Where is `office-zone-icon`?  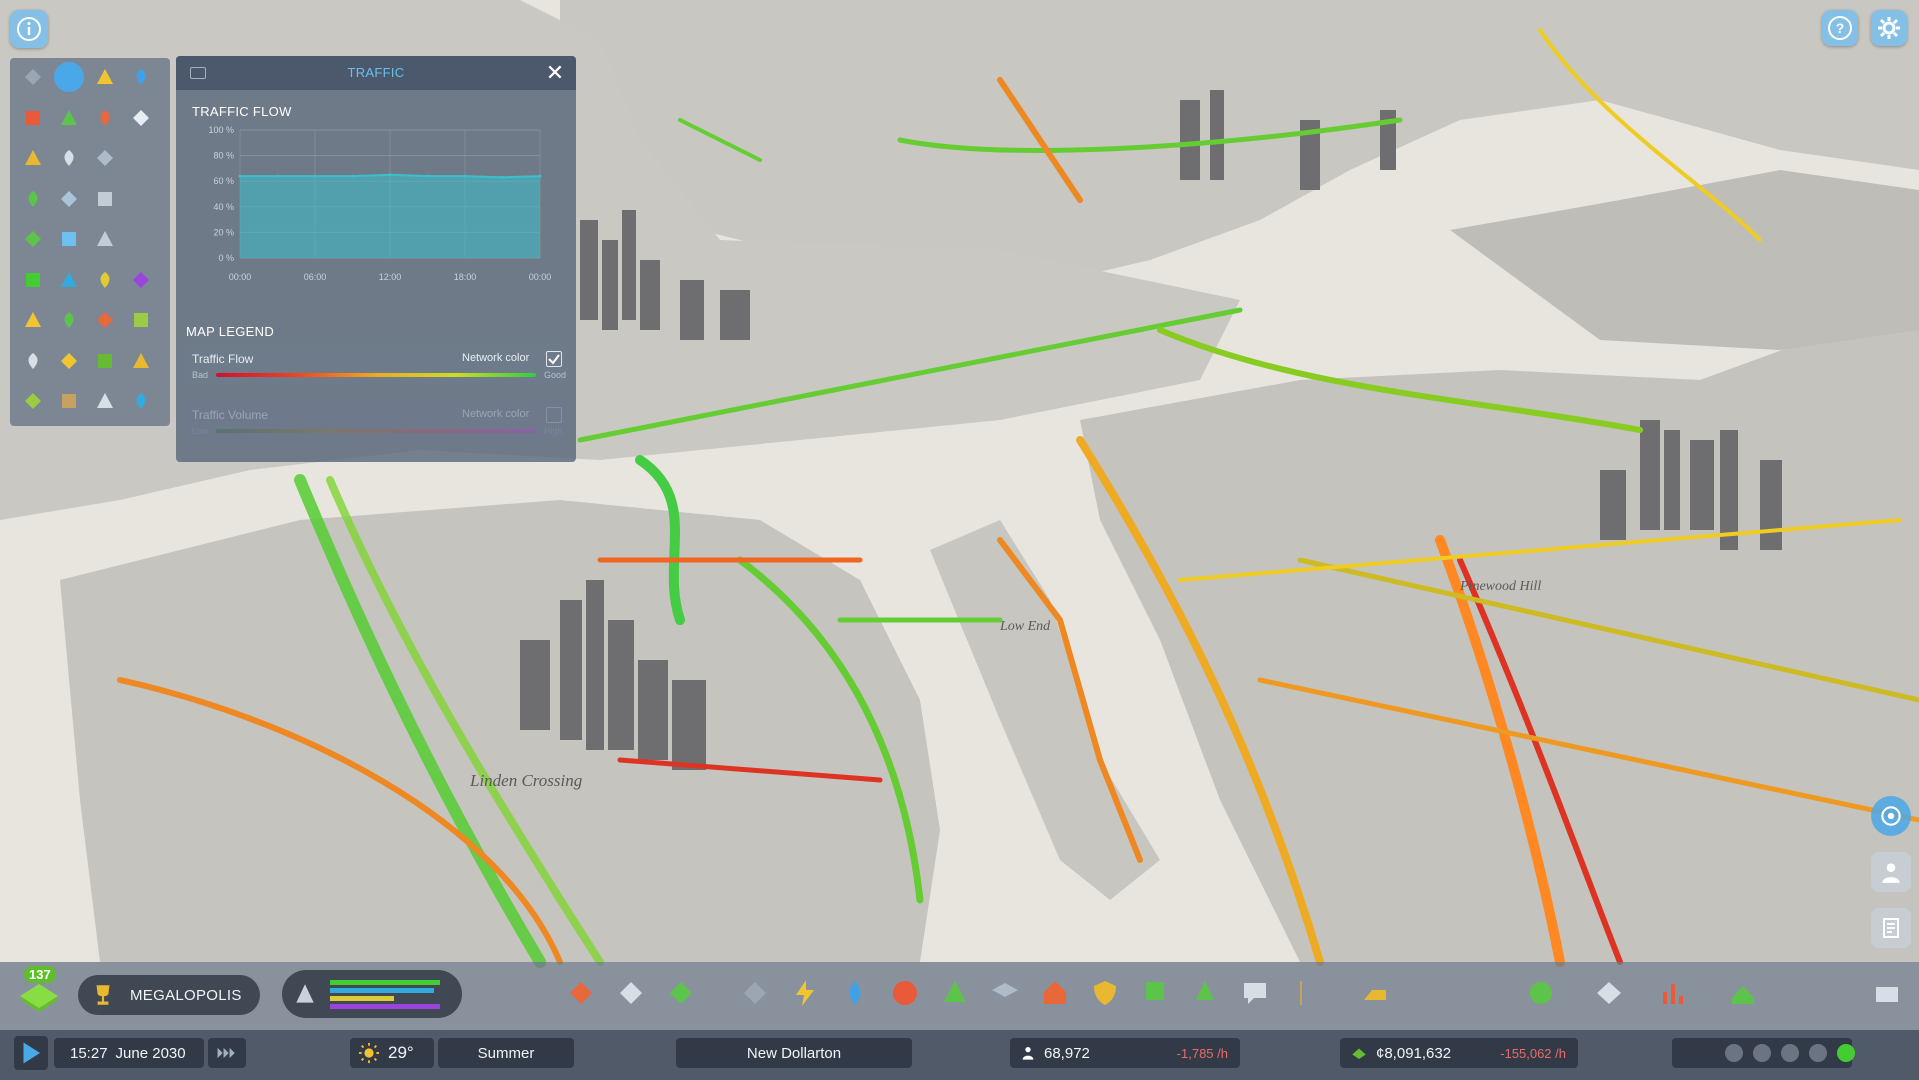
office-zone-icon is located at coordinates (141, 279).